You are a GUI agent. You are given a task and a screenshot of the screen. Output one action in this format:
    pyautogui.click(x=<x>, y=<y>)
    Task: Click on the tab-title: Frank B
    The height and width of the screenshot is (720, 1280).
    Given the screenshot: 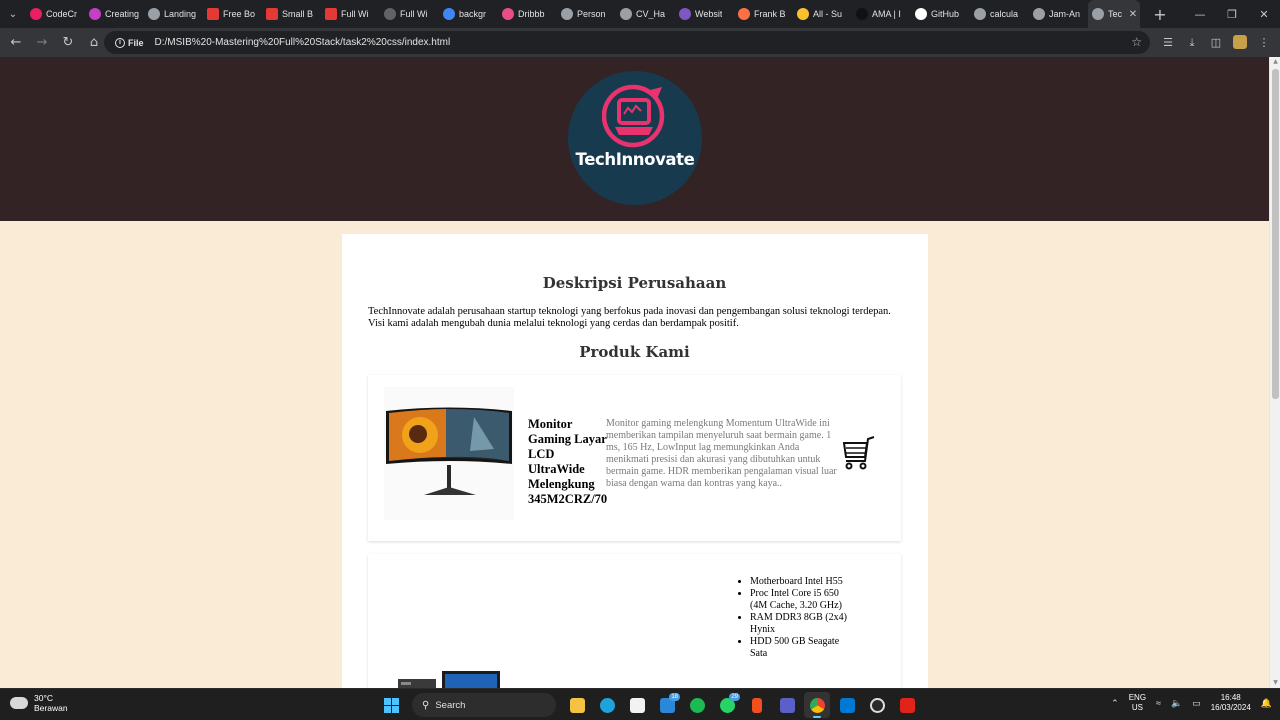 What is the action you would take?
    pyautogui.click(x=770, y=14)
    